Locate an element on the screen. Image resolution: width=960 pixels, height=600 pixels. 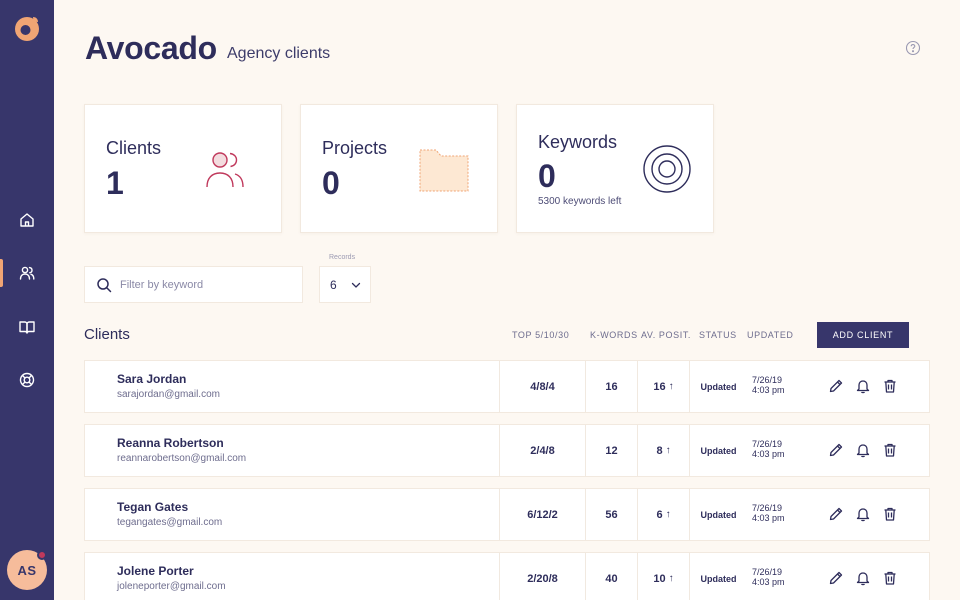
book-icon is located at coordinates (27, 327).